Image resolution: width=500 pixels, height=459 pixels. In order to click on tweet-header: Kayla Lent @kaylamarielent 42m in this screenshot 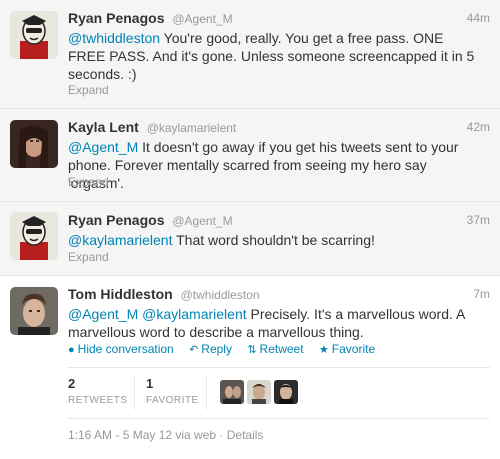, I will do `click(279, 128)`.